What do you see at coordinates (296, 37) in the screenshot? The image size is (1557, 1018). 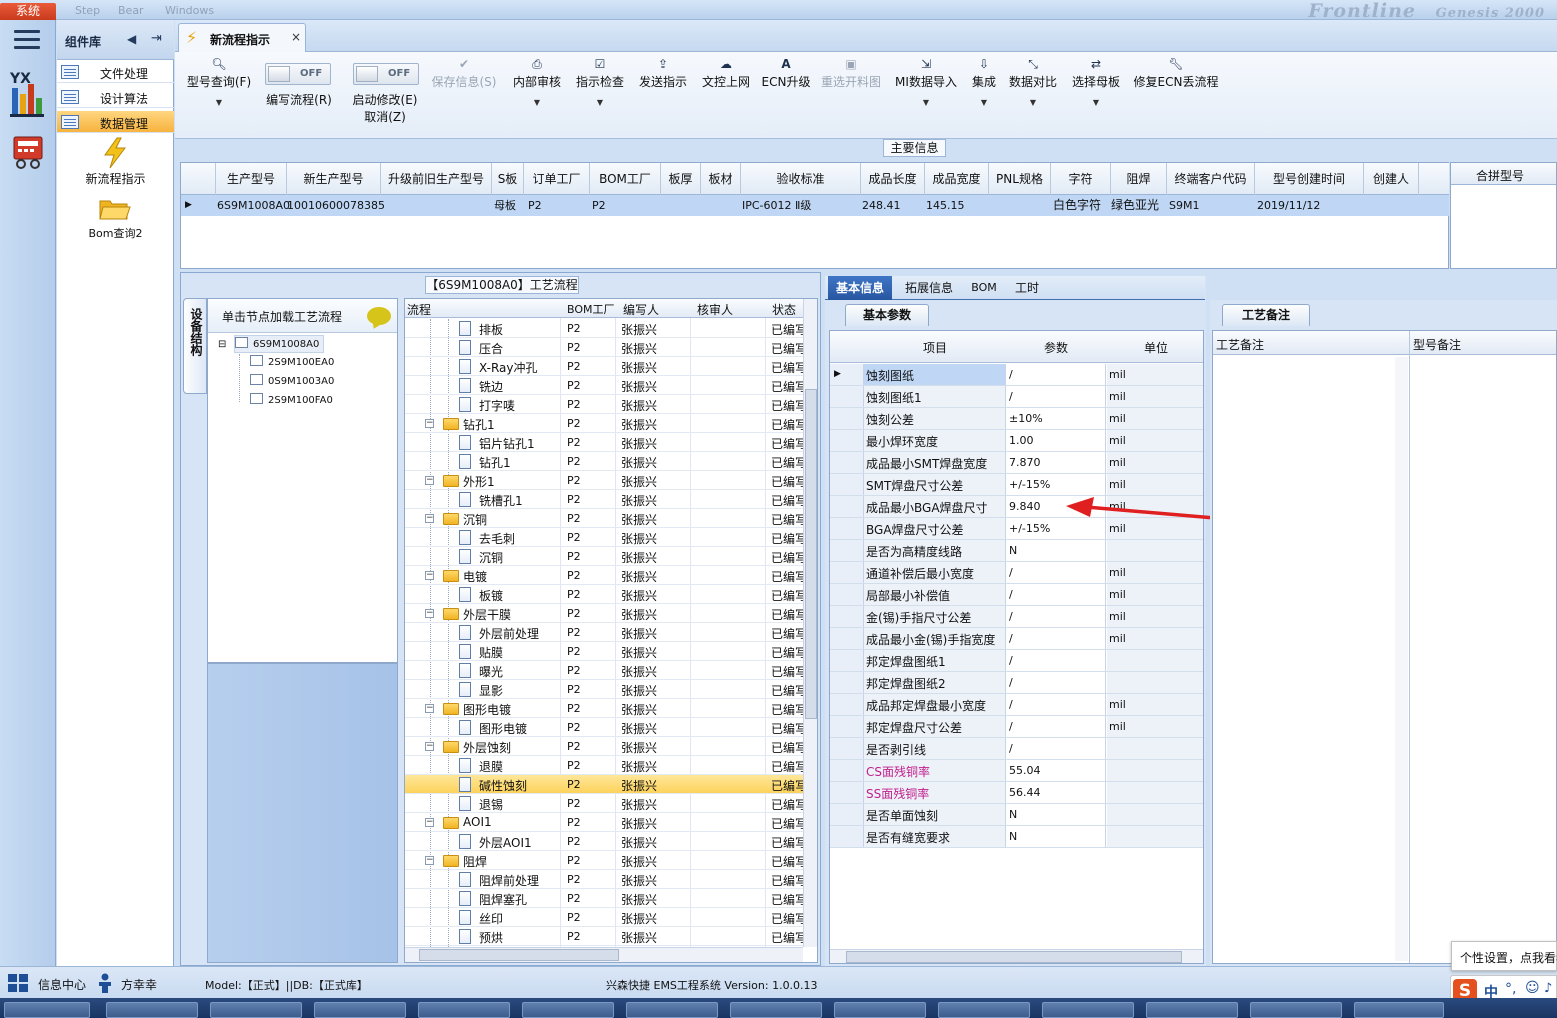 I see `close-tab-icon: ×` at bounding box center [296, 37].